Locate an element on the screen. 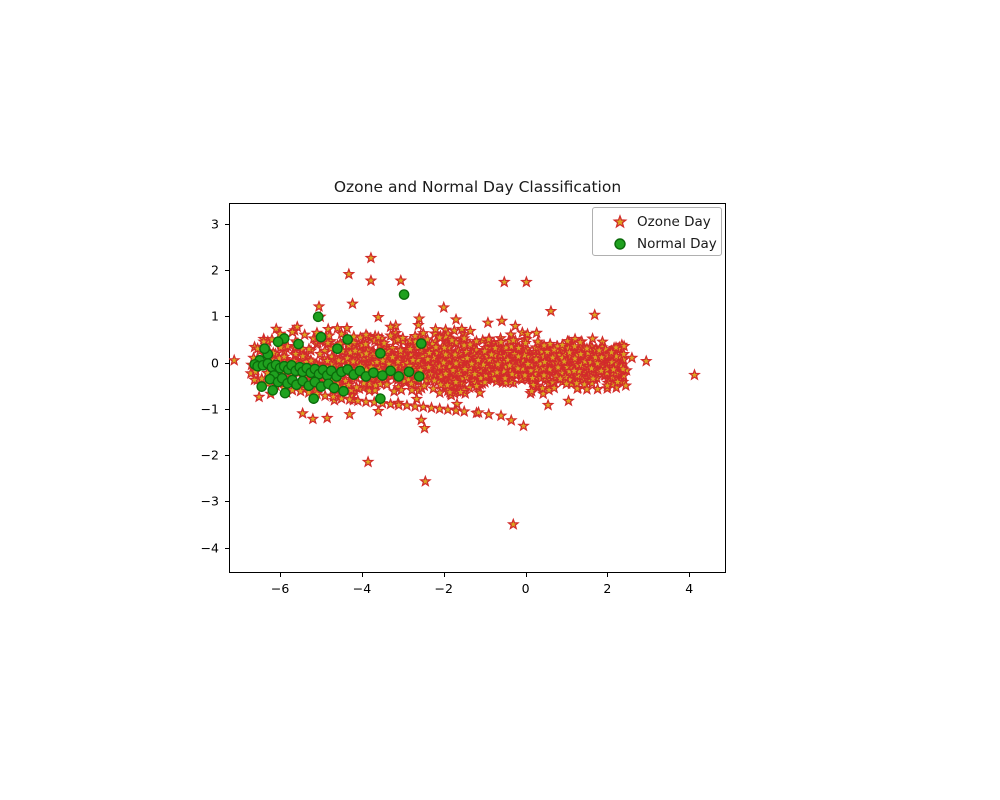 This screenshot has height=800, width=1000. legend-item-ozone-day: Ozone Day is located at coordinates (658, 222).